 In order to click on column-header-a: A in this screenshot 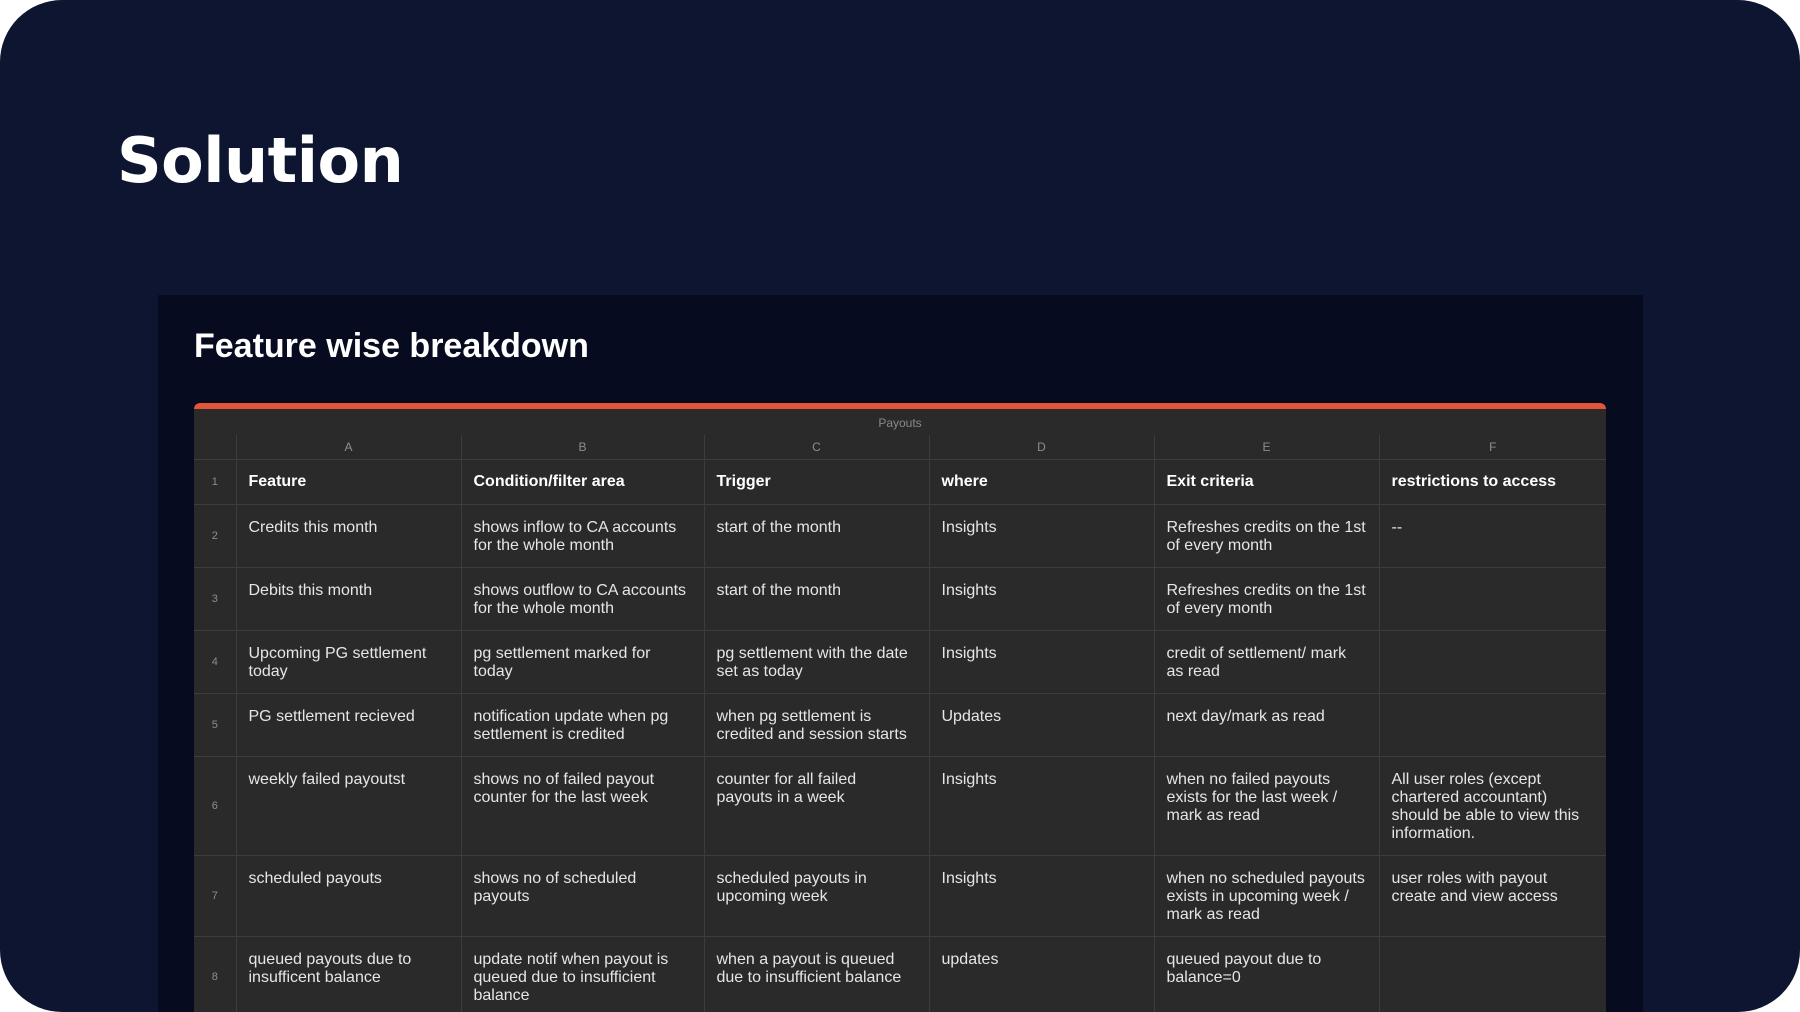, I will do `click(349, 447)`.